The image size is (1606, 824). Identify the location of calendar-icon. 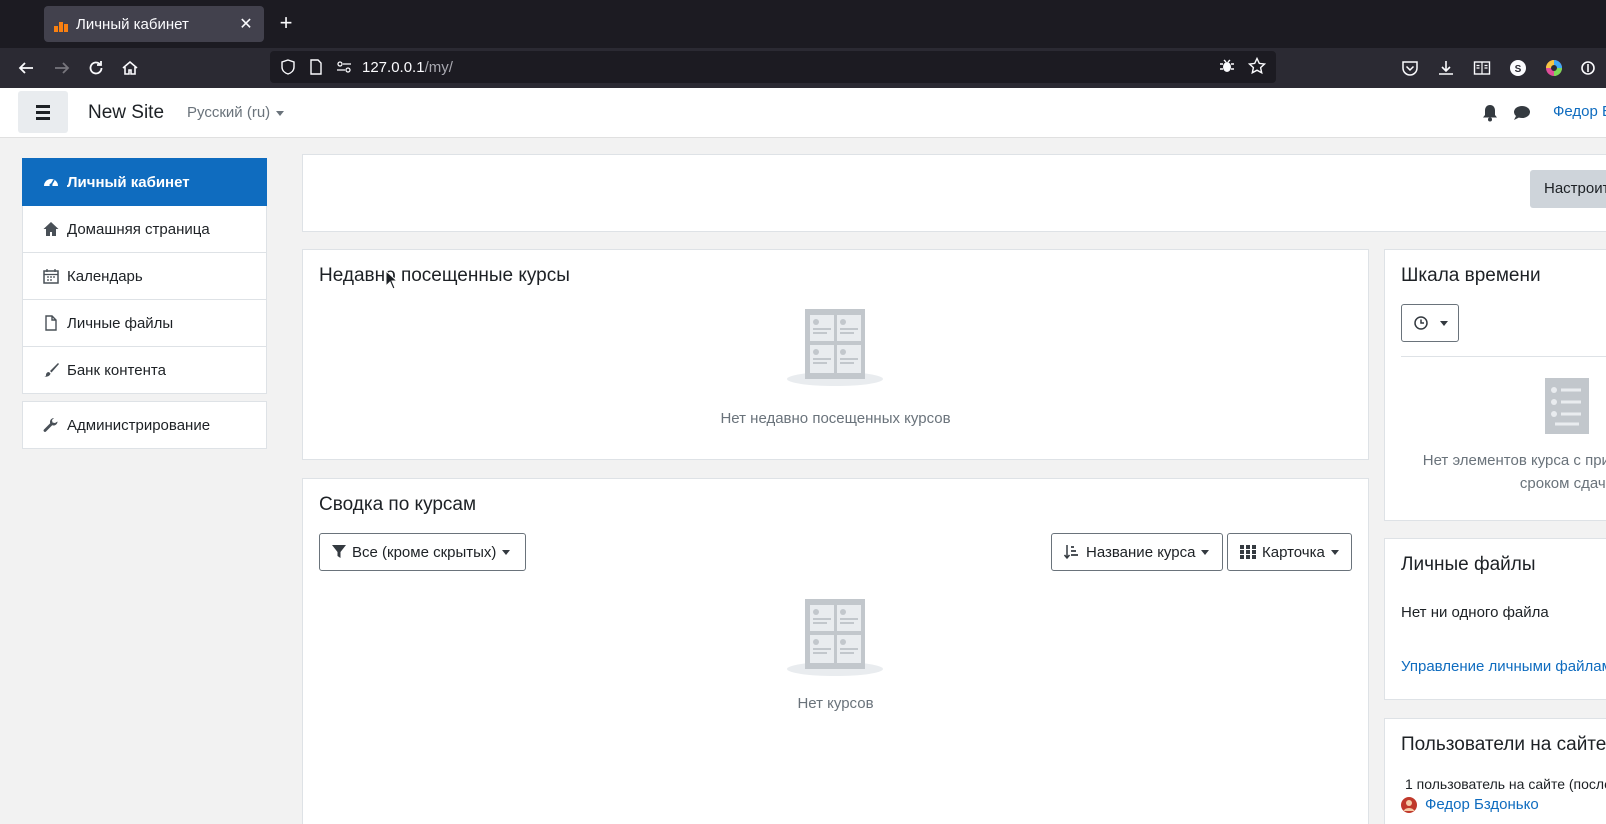
(51, 276).